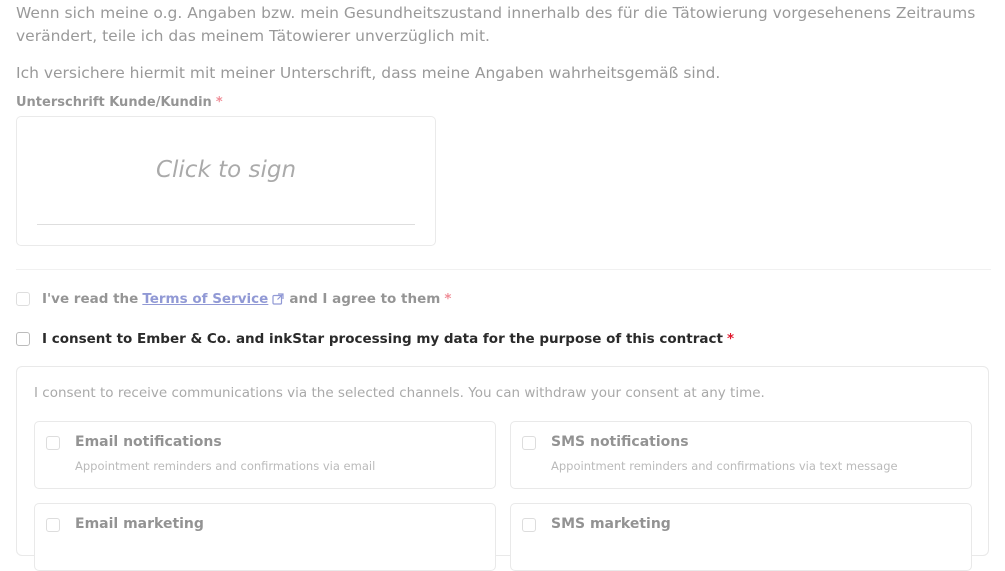 The height and width of the screenshot is (571, 1005). Describe the element at coordinates (365, 299) in the screenshot. I see `terms-suffix: and I agree to them` at that location.